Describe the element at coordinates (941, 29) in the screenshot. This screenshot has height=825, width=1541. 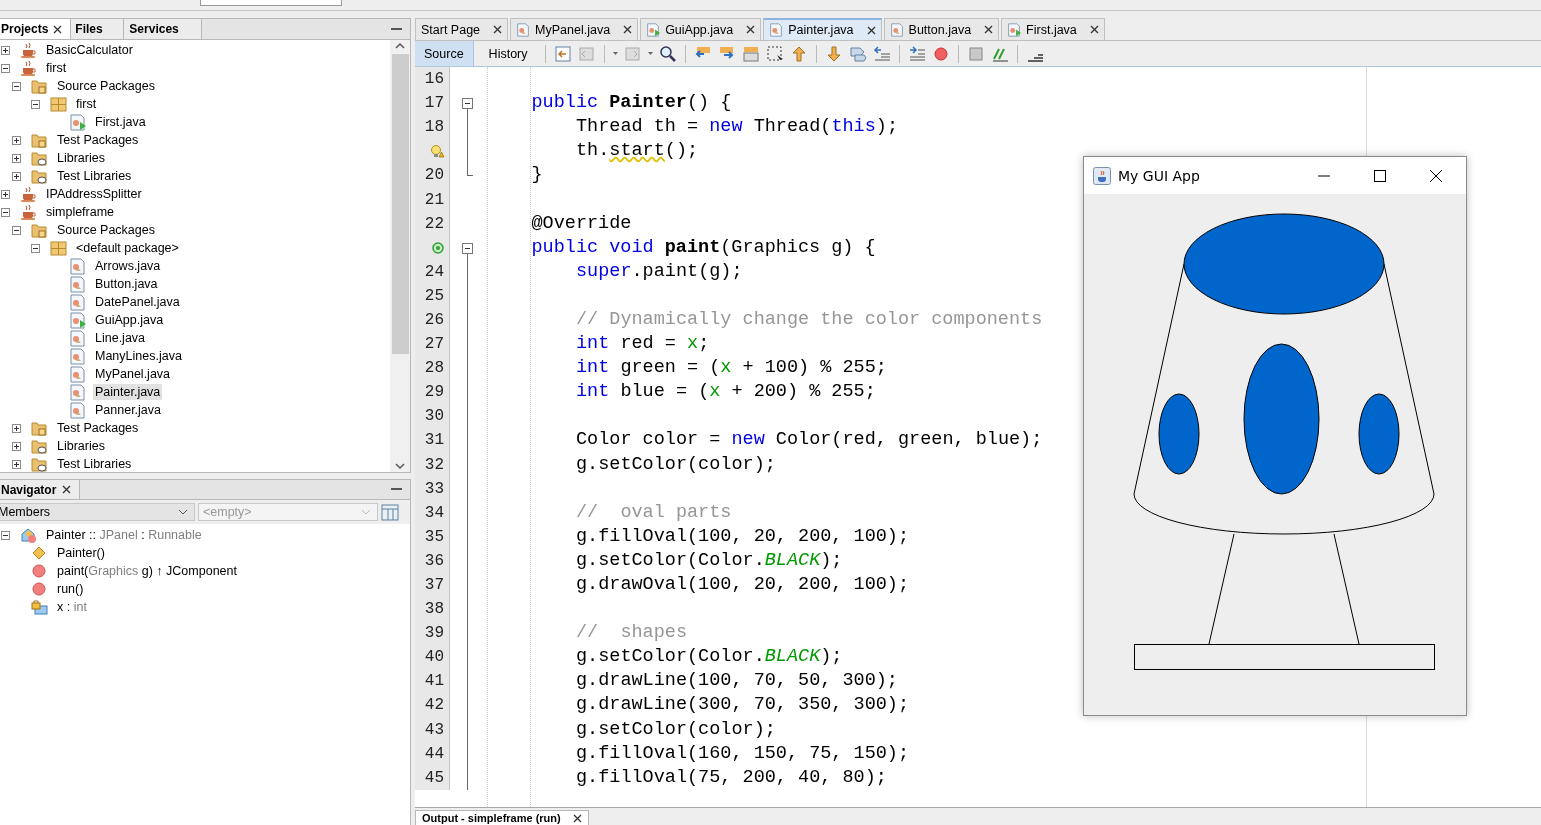
I see `editor-tab: Button.java` at that location.